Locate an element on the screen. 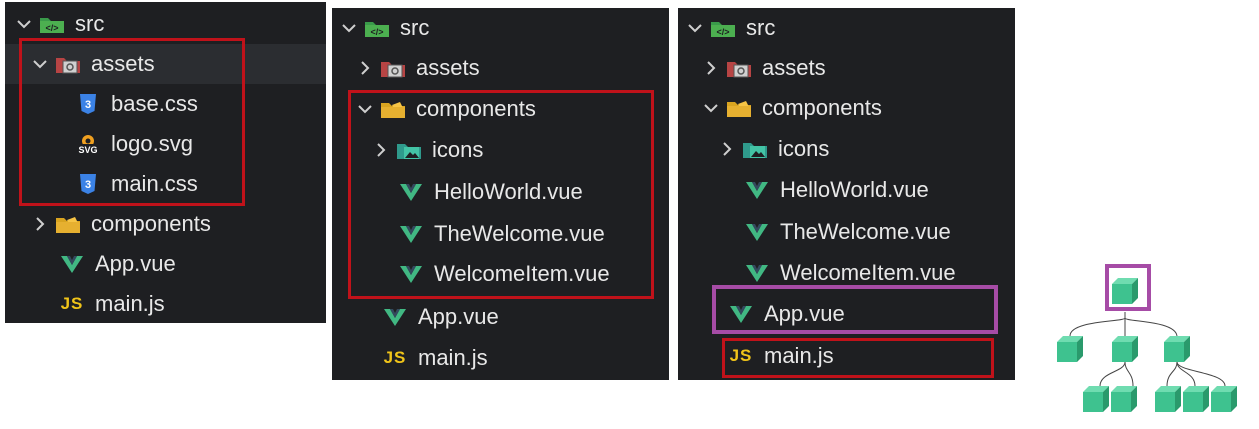 The width and height of the screenshot is (1259, 429). tree-item-logo-svg: SVG logo.svg is located at coordinates (165, 144).